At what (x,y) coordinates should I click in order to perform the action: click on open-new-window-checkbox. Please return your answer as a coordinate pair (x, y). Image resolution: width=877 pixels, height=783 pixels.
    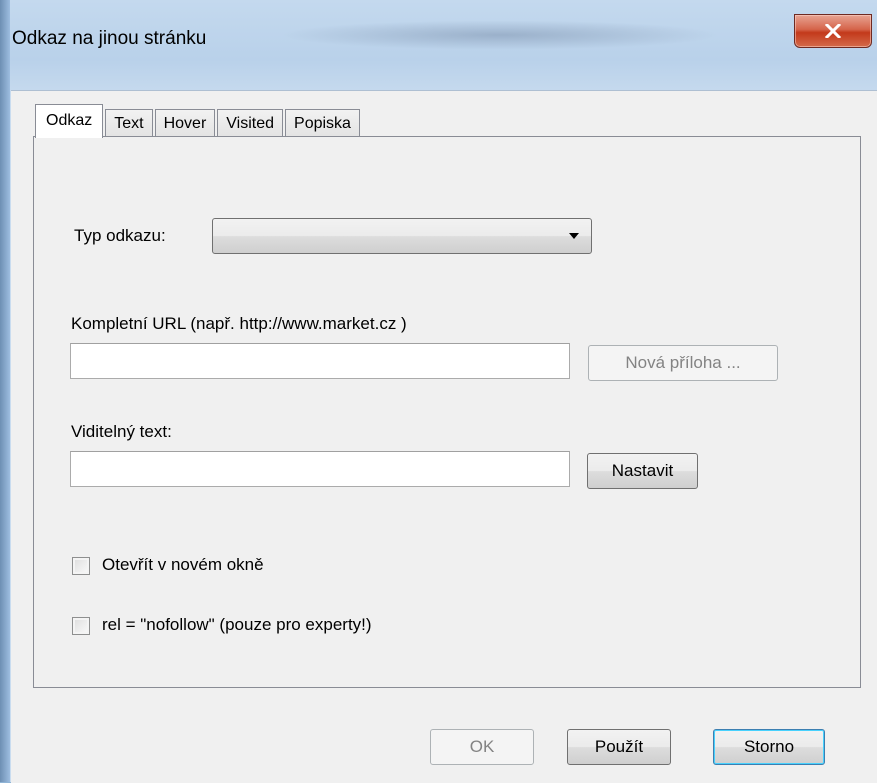
    Looking at the image, I should click on (81, 566).